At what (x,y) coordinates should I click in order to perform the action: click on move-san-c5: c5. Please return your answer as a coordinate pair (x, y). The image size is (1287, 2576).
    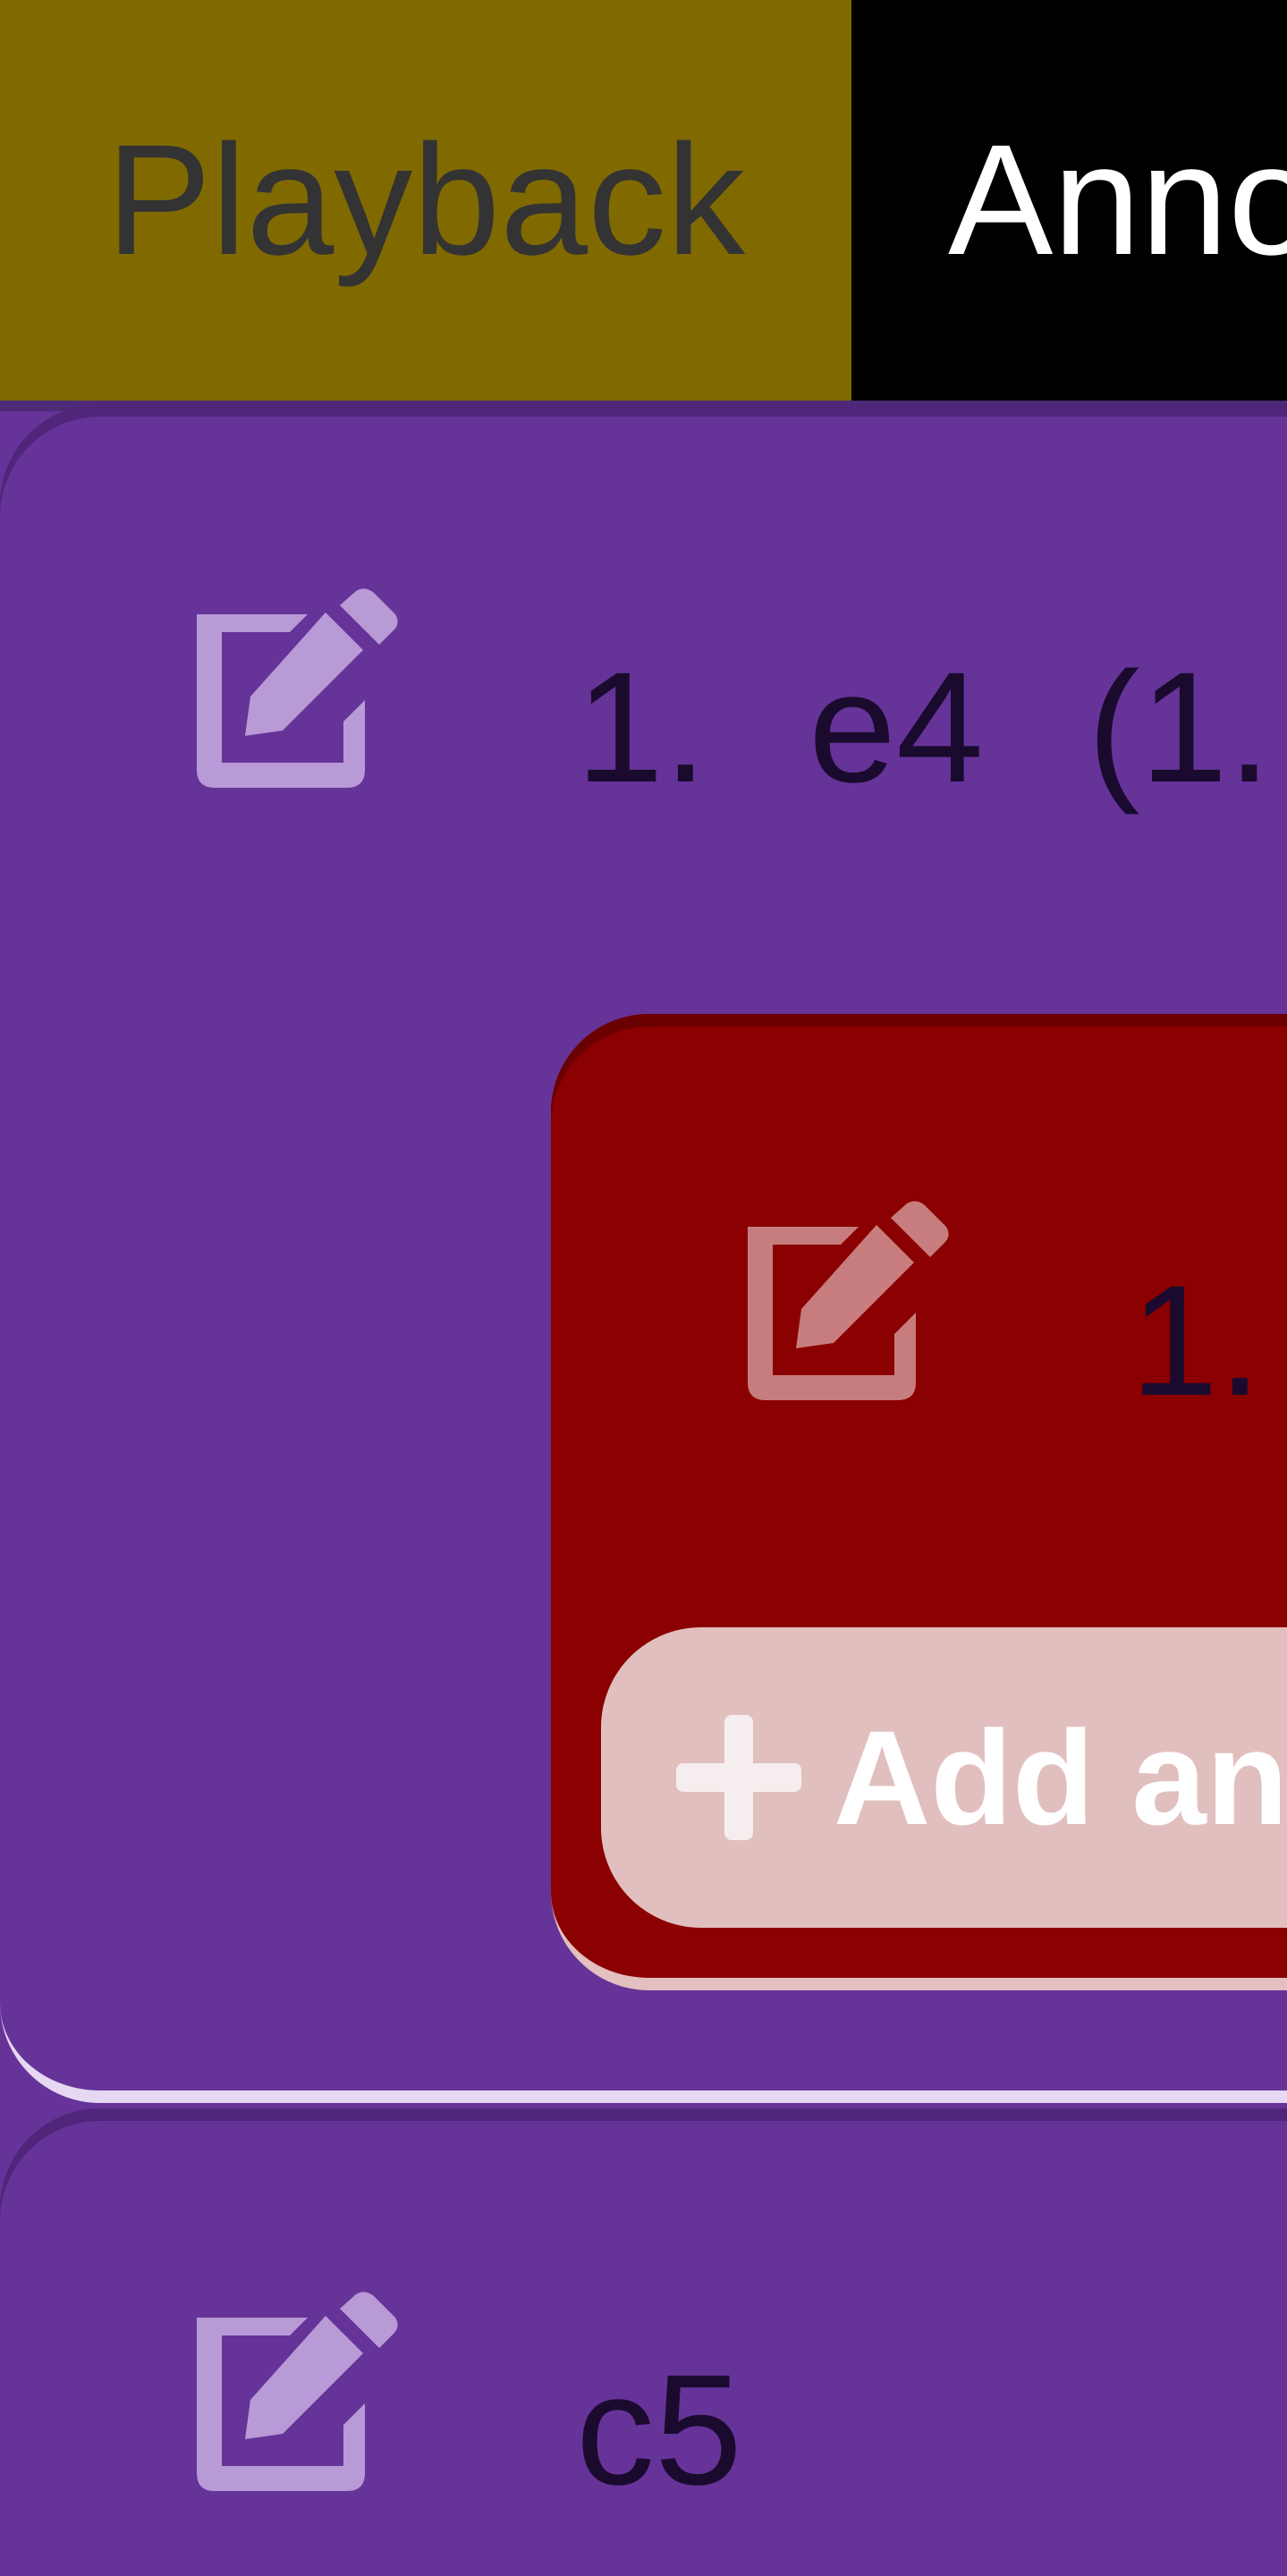
    Looking at the image, I should click on (659, 2430).